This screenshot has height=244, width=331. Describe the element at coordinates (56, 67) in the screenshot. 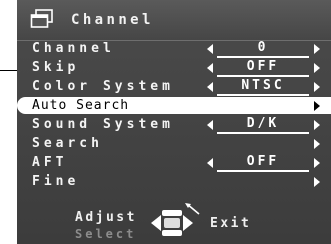

I see `menu-item-label: Skip` at that location.